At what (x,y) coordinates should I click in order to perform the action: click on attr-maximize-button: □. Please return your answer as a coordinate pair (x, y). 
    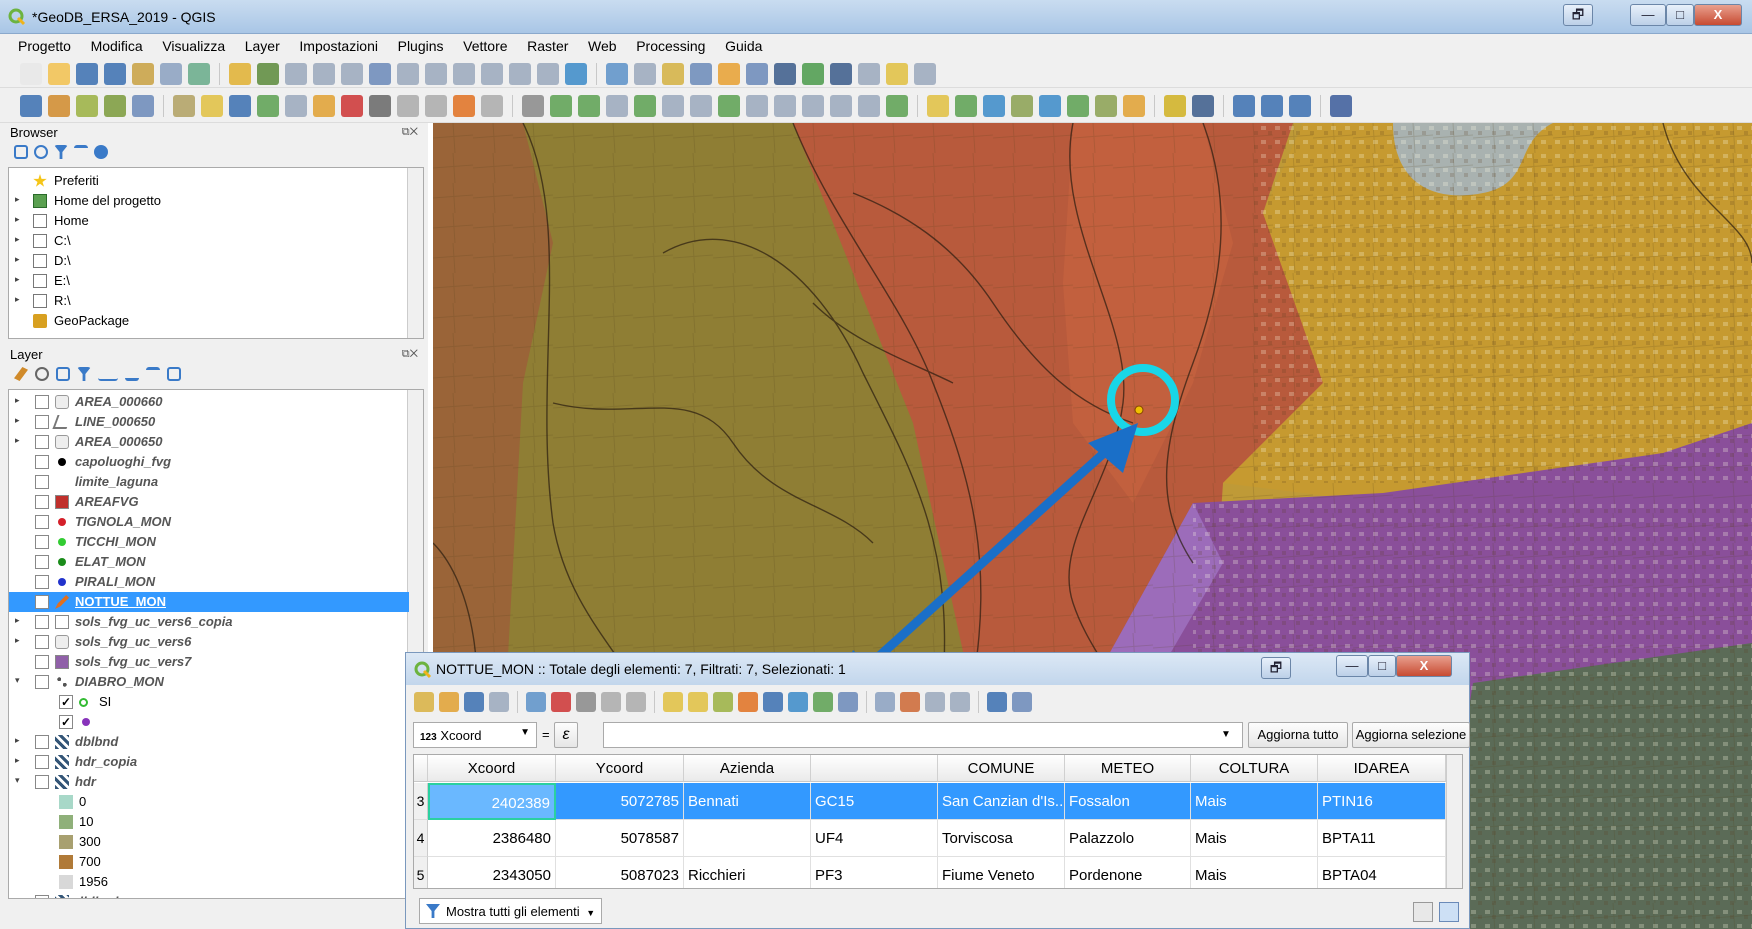
    Looking at the image, I should click on (1382, 666).